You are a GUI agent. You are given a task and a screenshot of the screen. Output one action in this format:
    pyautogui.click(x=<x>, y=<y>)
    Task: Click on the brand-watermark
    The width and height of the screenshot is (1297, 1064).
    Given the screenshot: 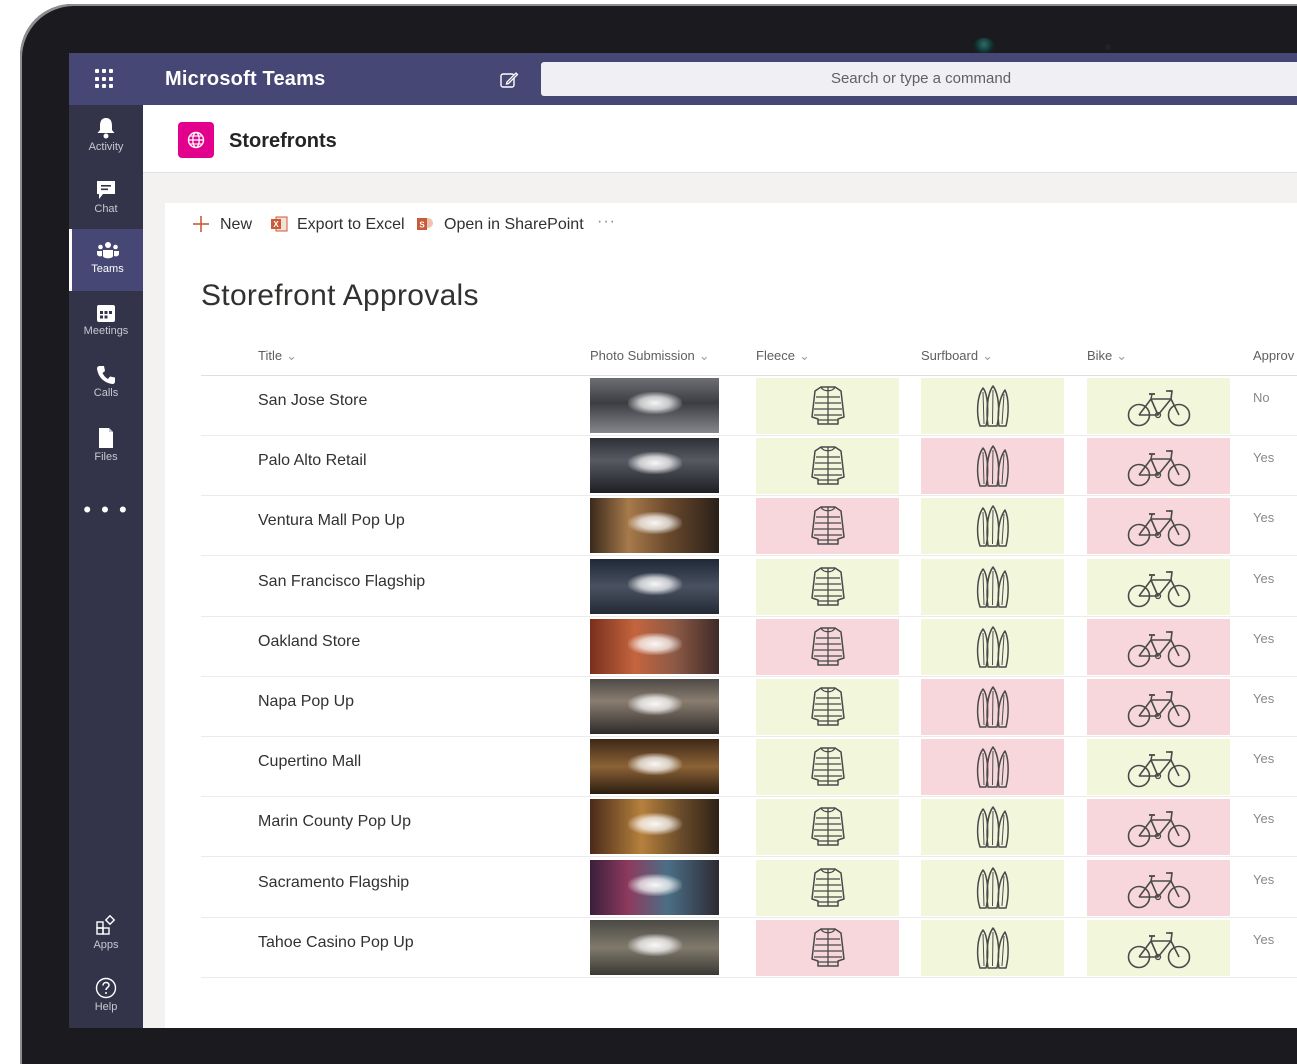 What is the action you would take?
    pyautogui.click(x=655, y=643)
    